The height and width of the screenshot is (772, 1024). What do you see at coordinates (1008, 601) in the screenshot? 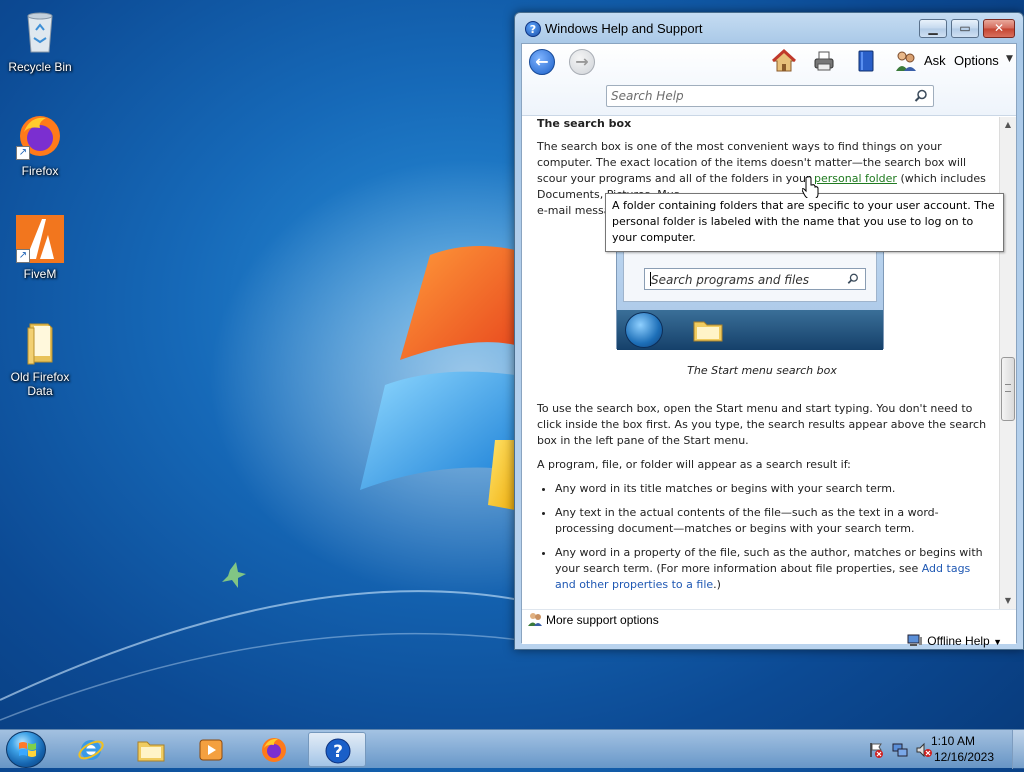
I see `scroll-down-arrow: ▼` at bounding box center [1008, 601].